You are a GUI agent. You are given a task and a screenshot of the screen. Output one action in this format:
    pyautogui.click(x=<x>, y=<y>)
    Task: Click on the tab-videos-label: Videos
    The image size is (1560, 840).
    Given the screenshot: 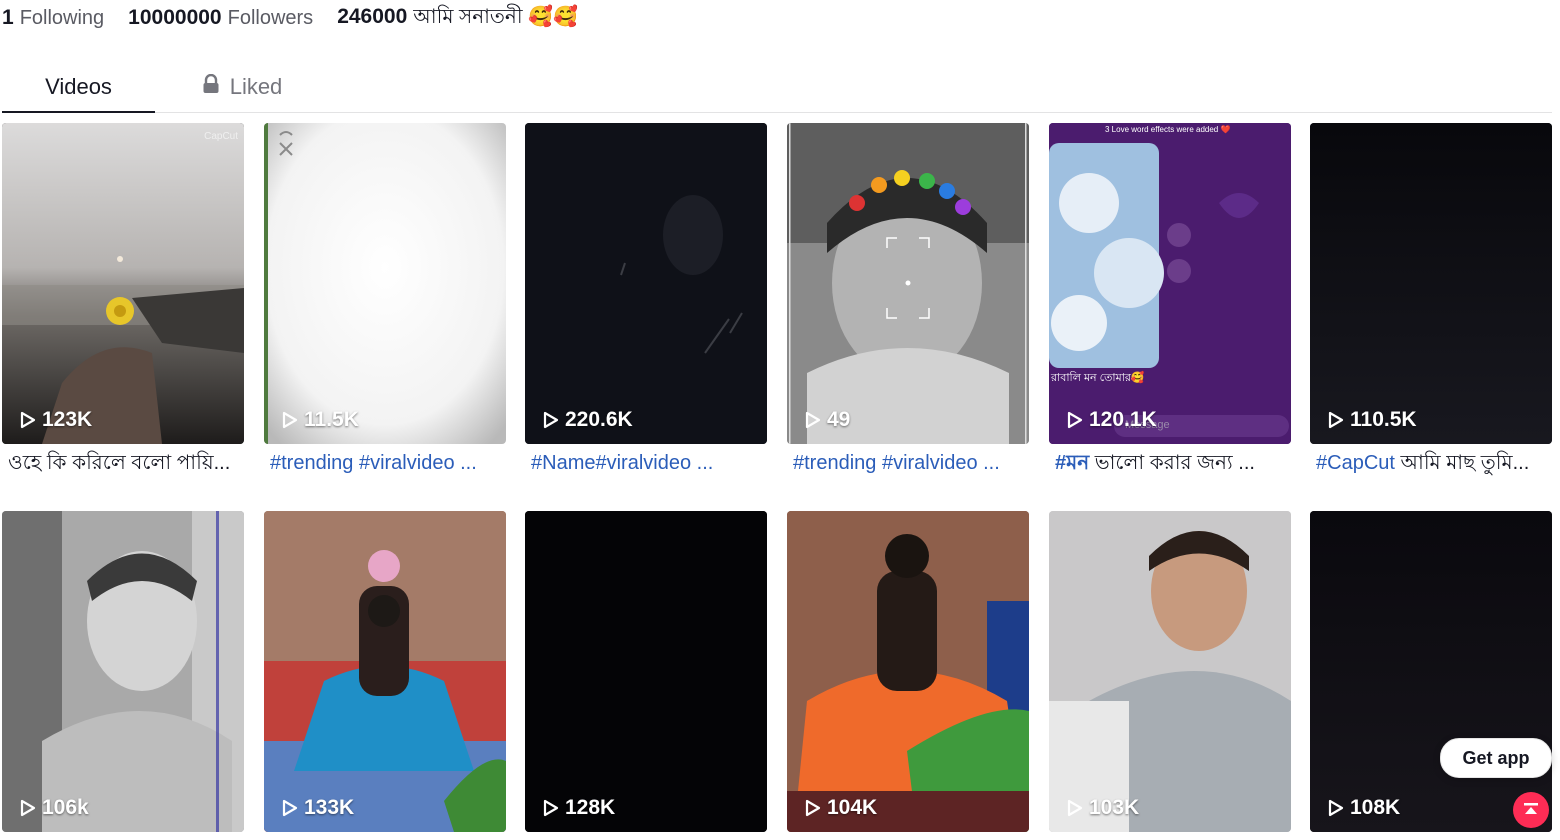 What is the action you would take?
    pyautogui.click(x=78, y=86)
    